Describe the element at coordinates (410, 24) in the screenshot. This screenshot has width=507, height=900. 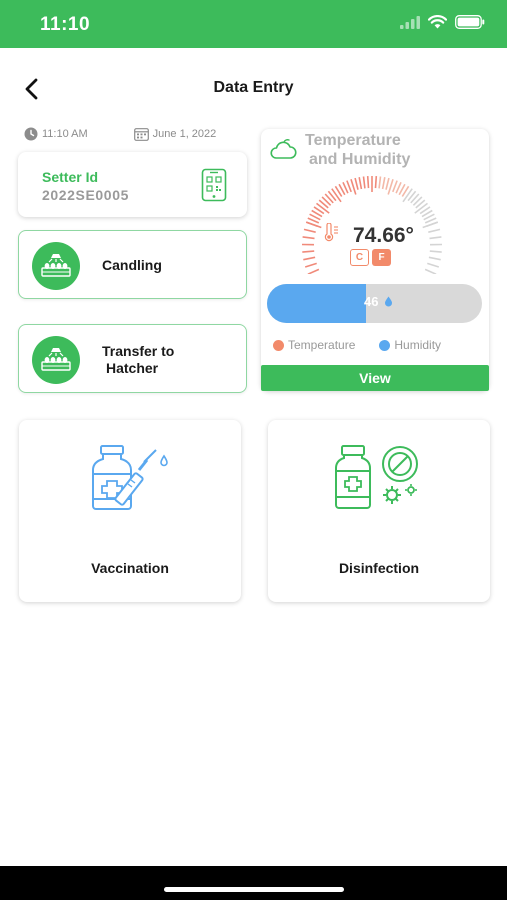
I see `signal-icon` at that location.